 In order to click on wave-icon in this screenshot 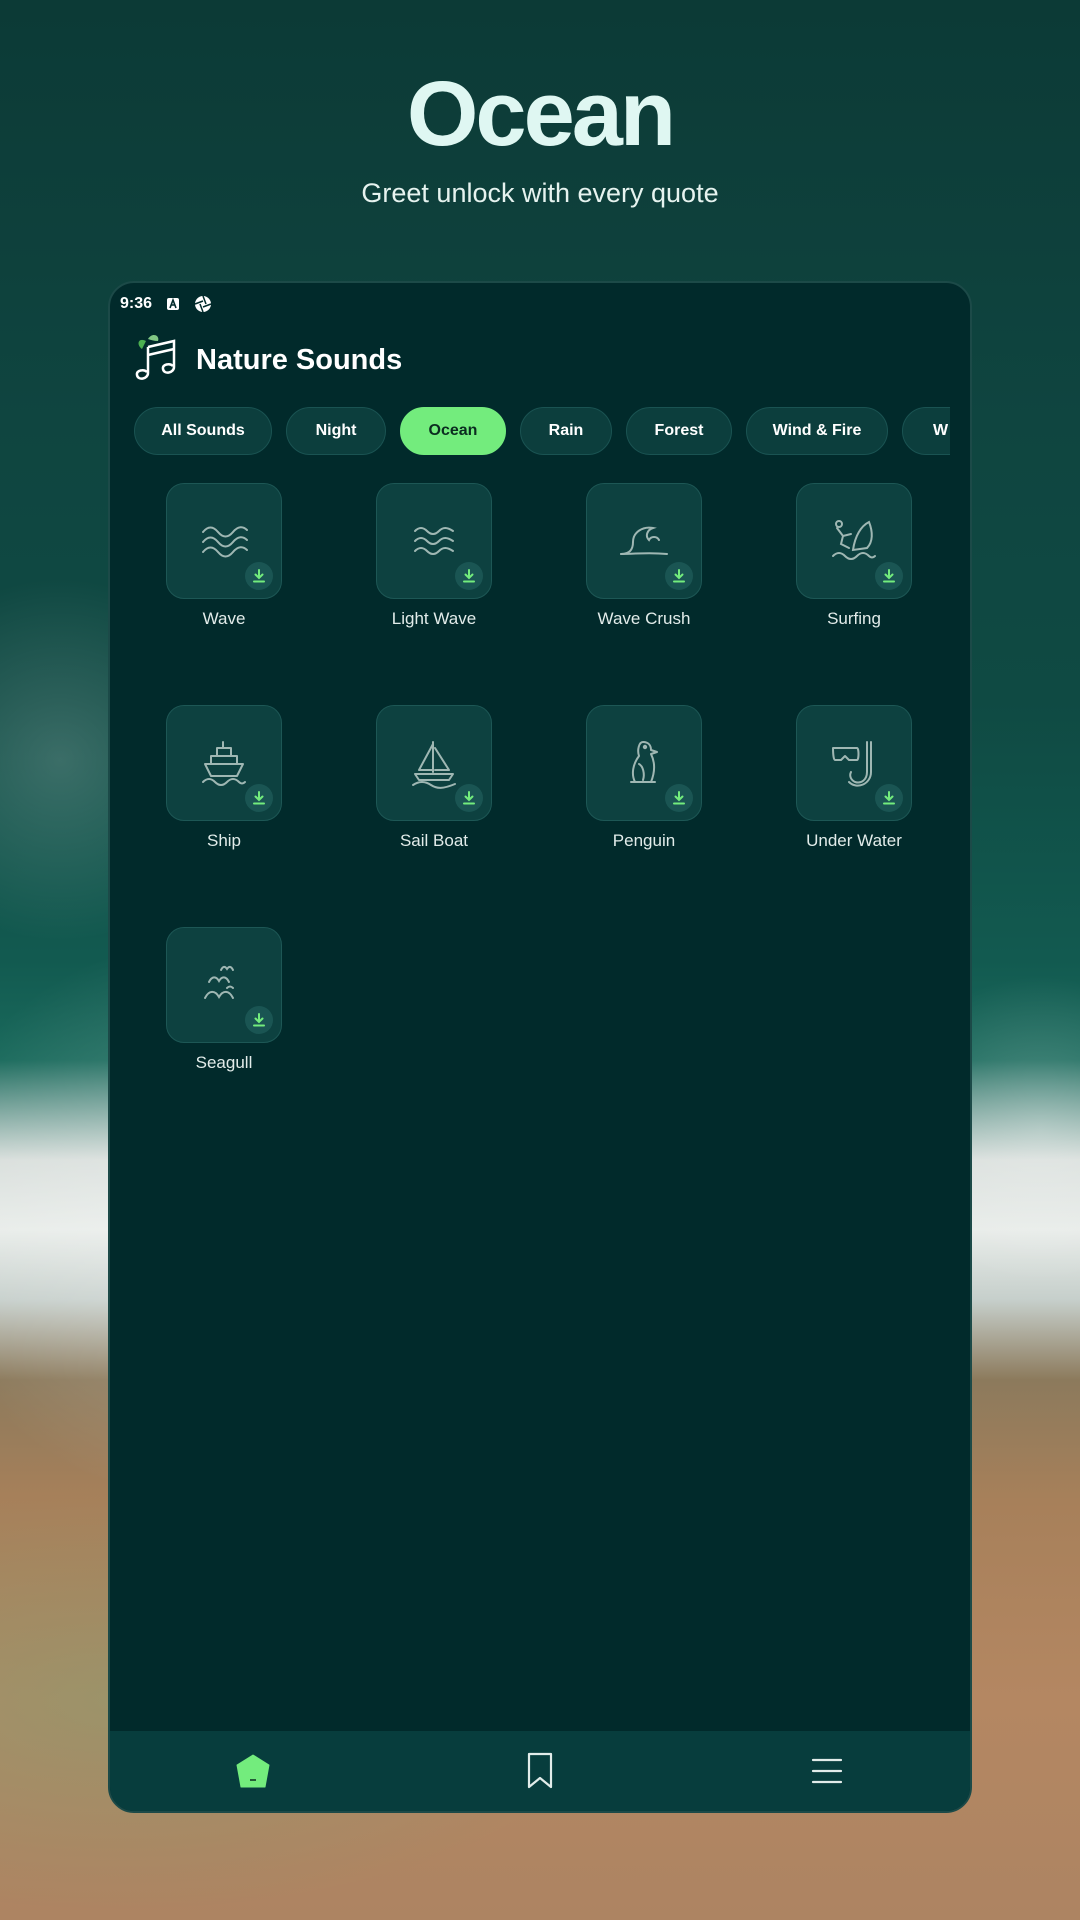, I will do `click(225, 542)`.